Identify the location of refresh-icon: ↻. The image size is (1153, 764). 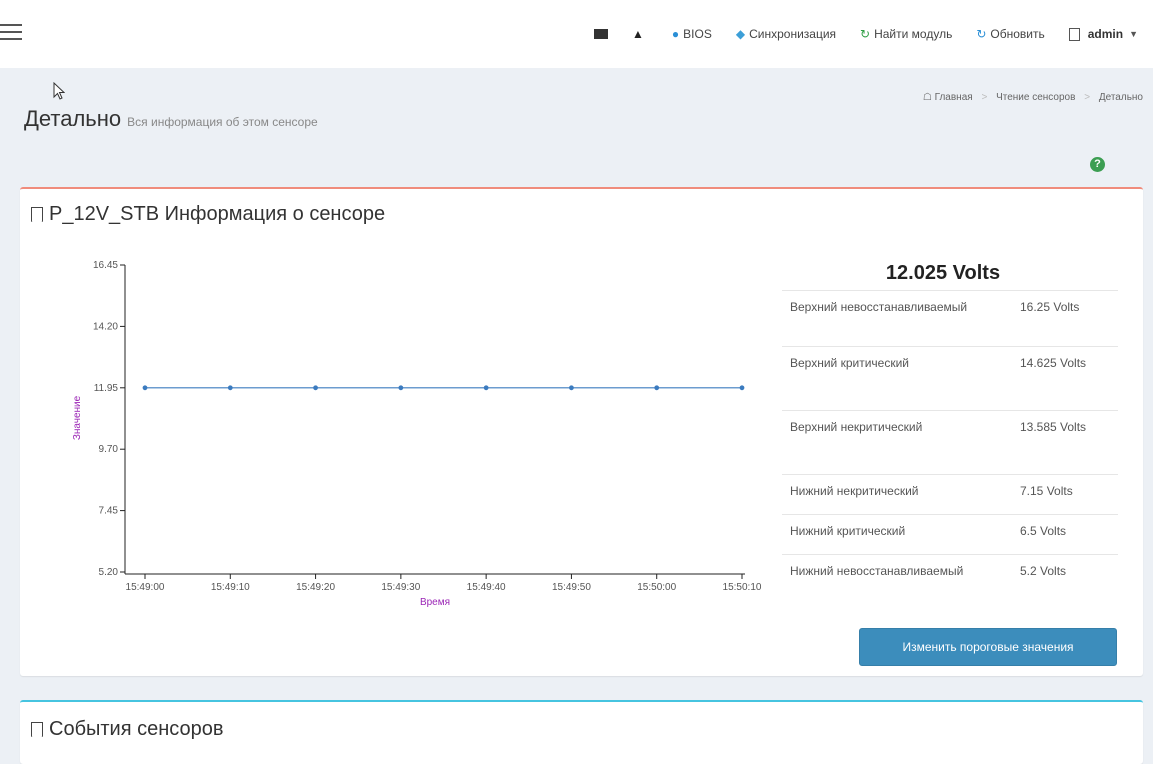
(981, 34).